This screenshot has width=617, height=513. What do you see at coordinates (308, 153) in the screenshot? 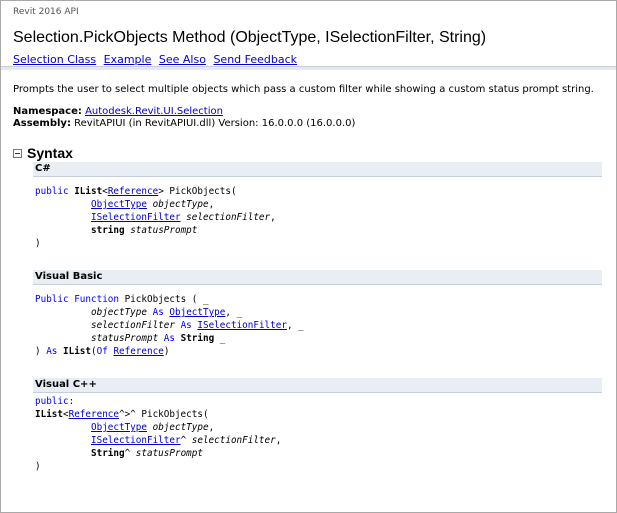
I see `syntax-section-header: Syntax` at bounding box center [308, 153].